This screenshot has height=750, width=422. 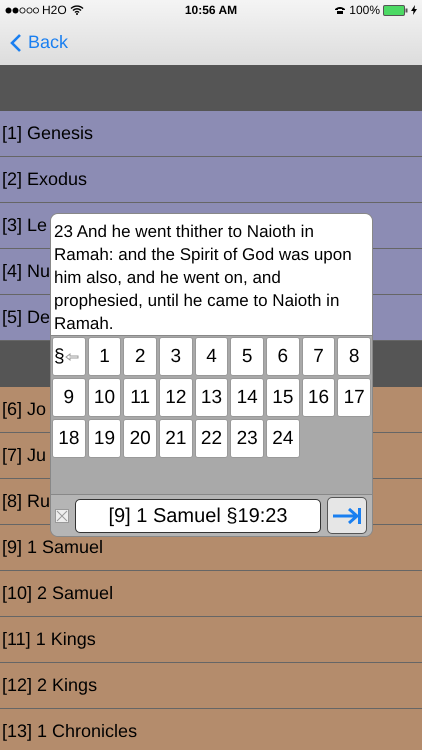 What do you see at coordinates (354, 356) in the screenshot?
I see `number-key: 8` at bounding box center [354, 356].